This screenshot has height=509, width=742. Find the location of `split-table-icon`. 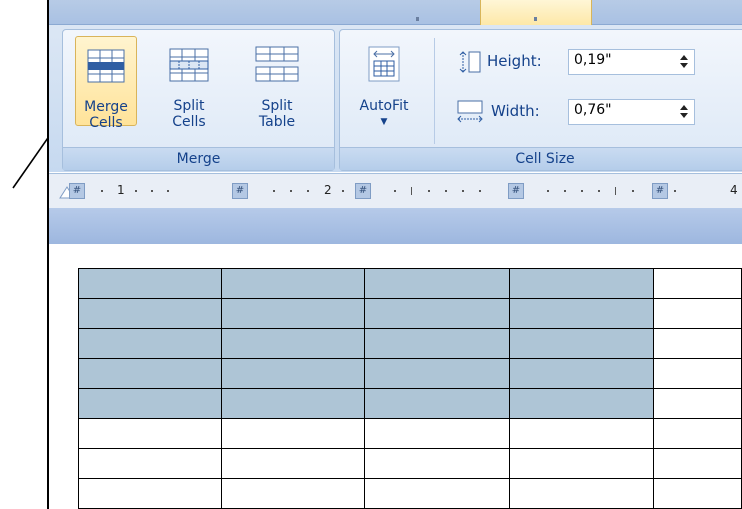

split-table-icon is located at coordinates (277, 64).